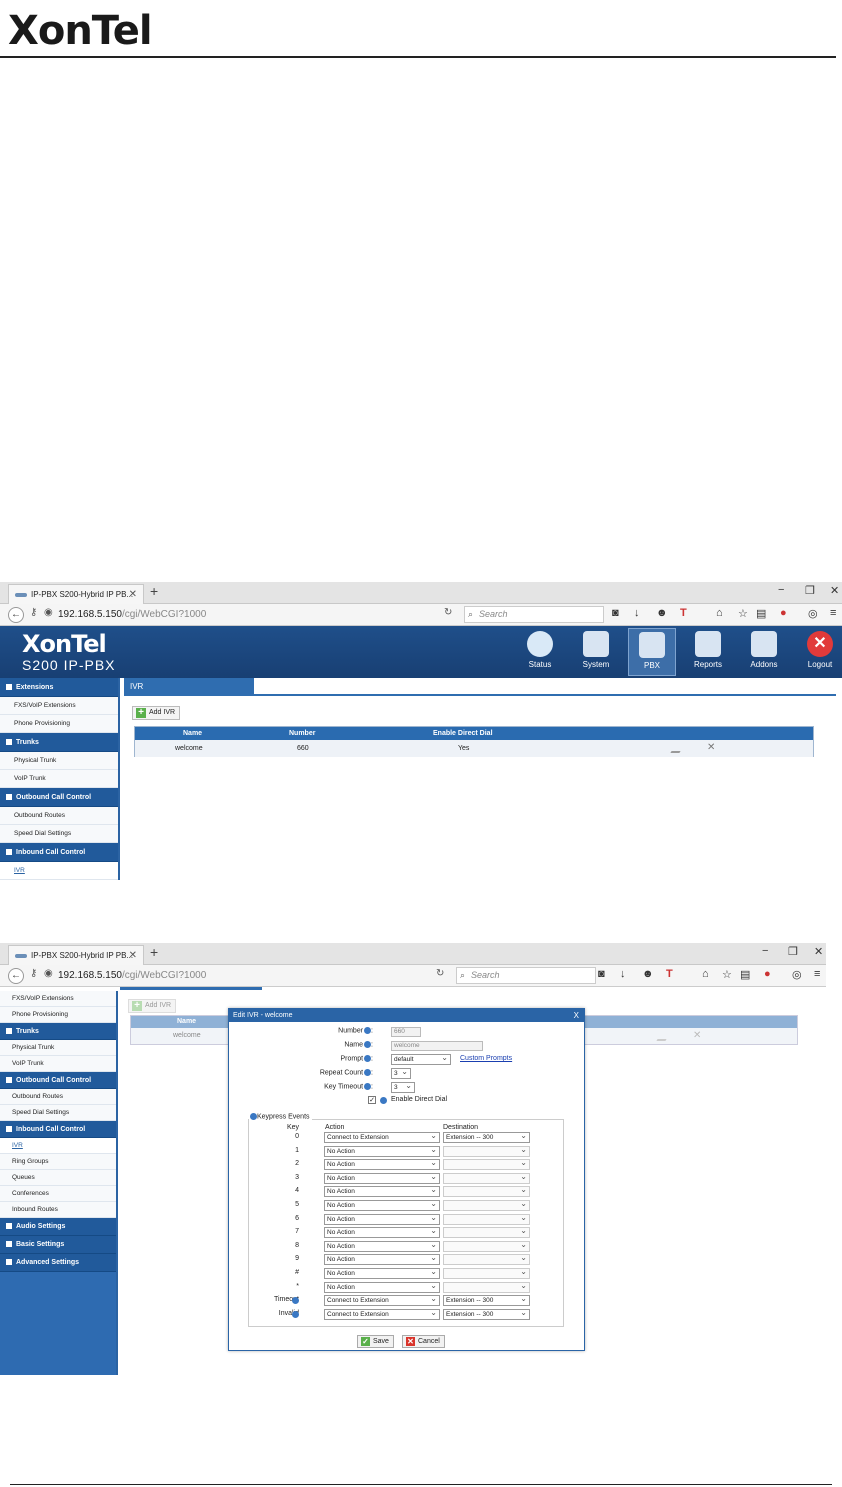 This screenshot has height=1487, width=842. I want to click on number-field: 660, so click(406, 1032).